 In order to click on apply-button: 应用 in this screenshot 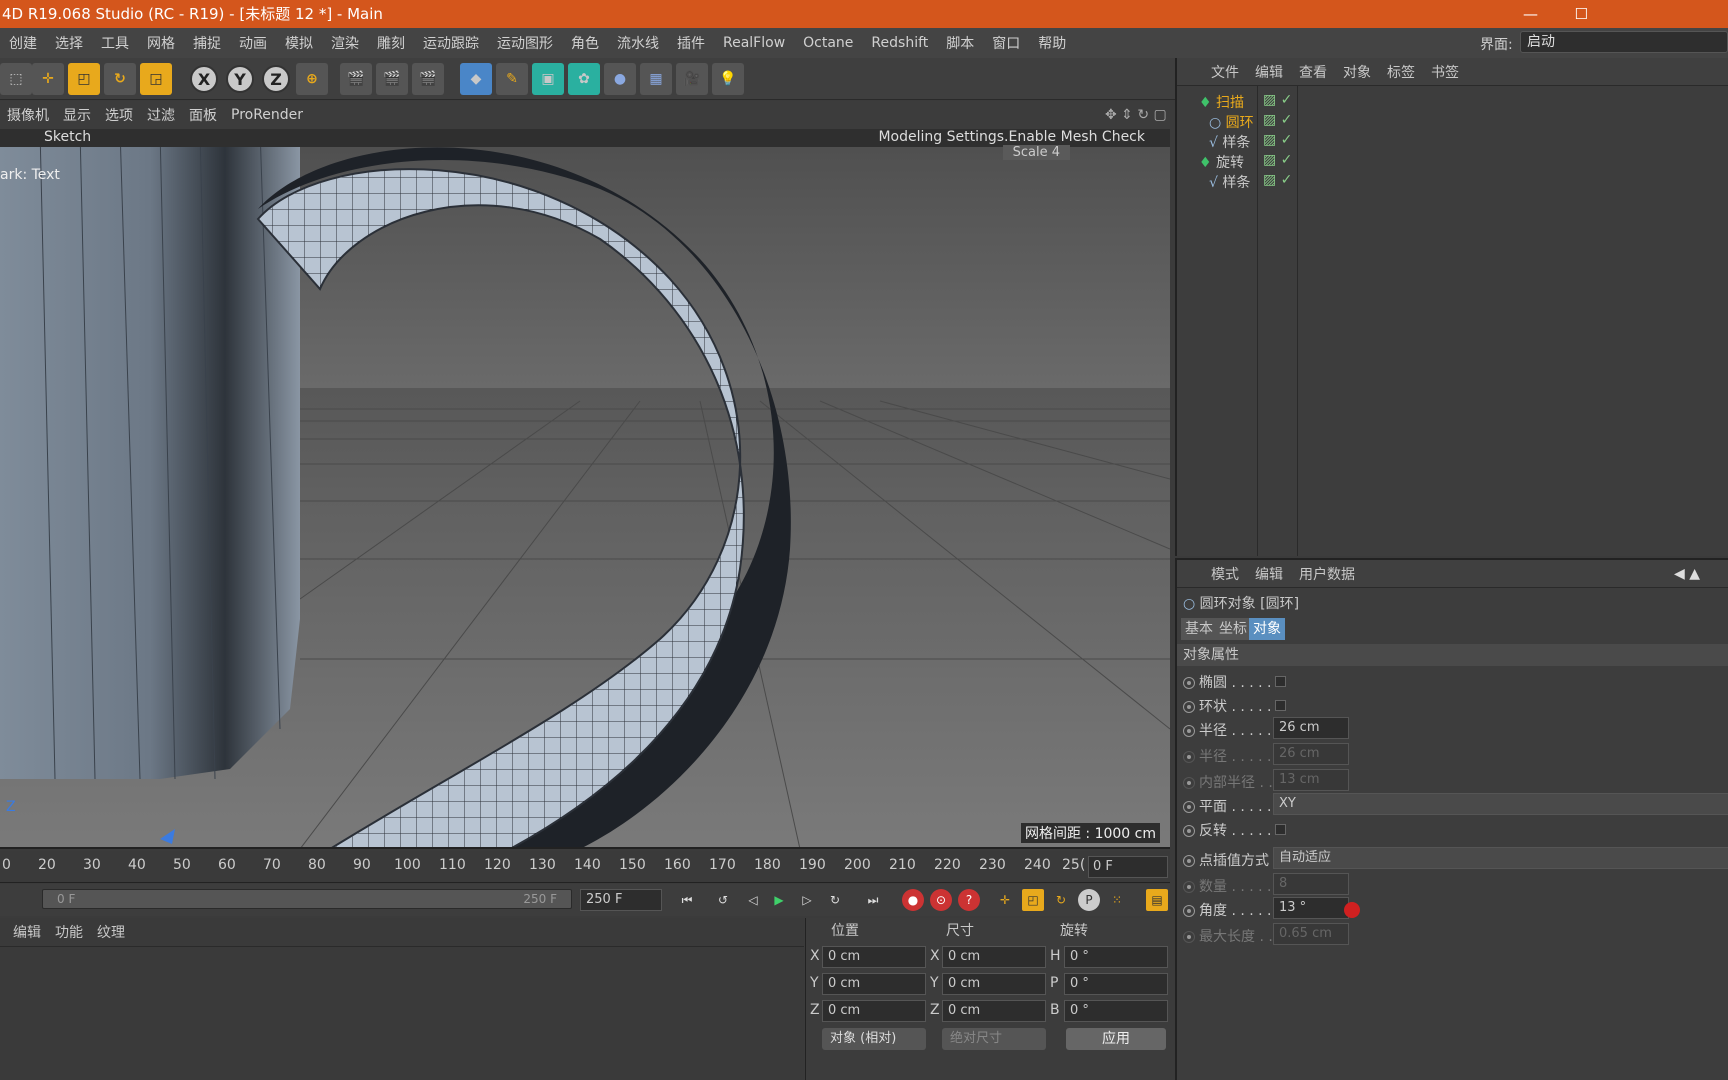, I will do `click(1116, 1039)`.